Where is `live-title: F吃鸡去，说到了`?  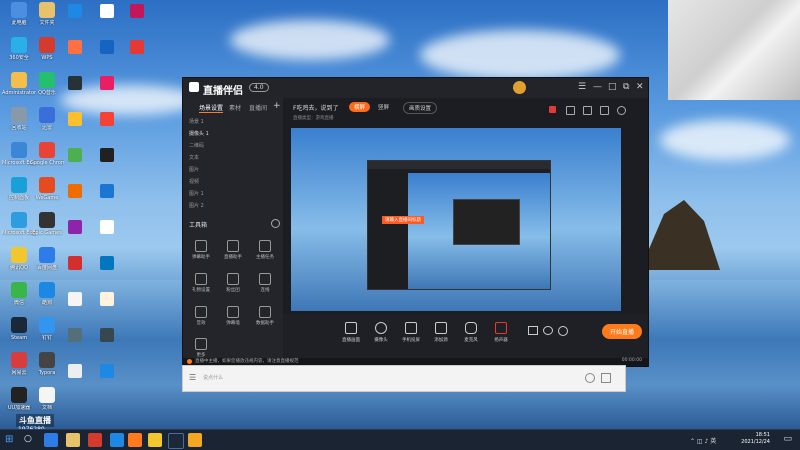 live-title: F吃鸡去，说到了 is located at coordinates (315, 107).